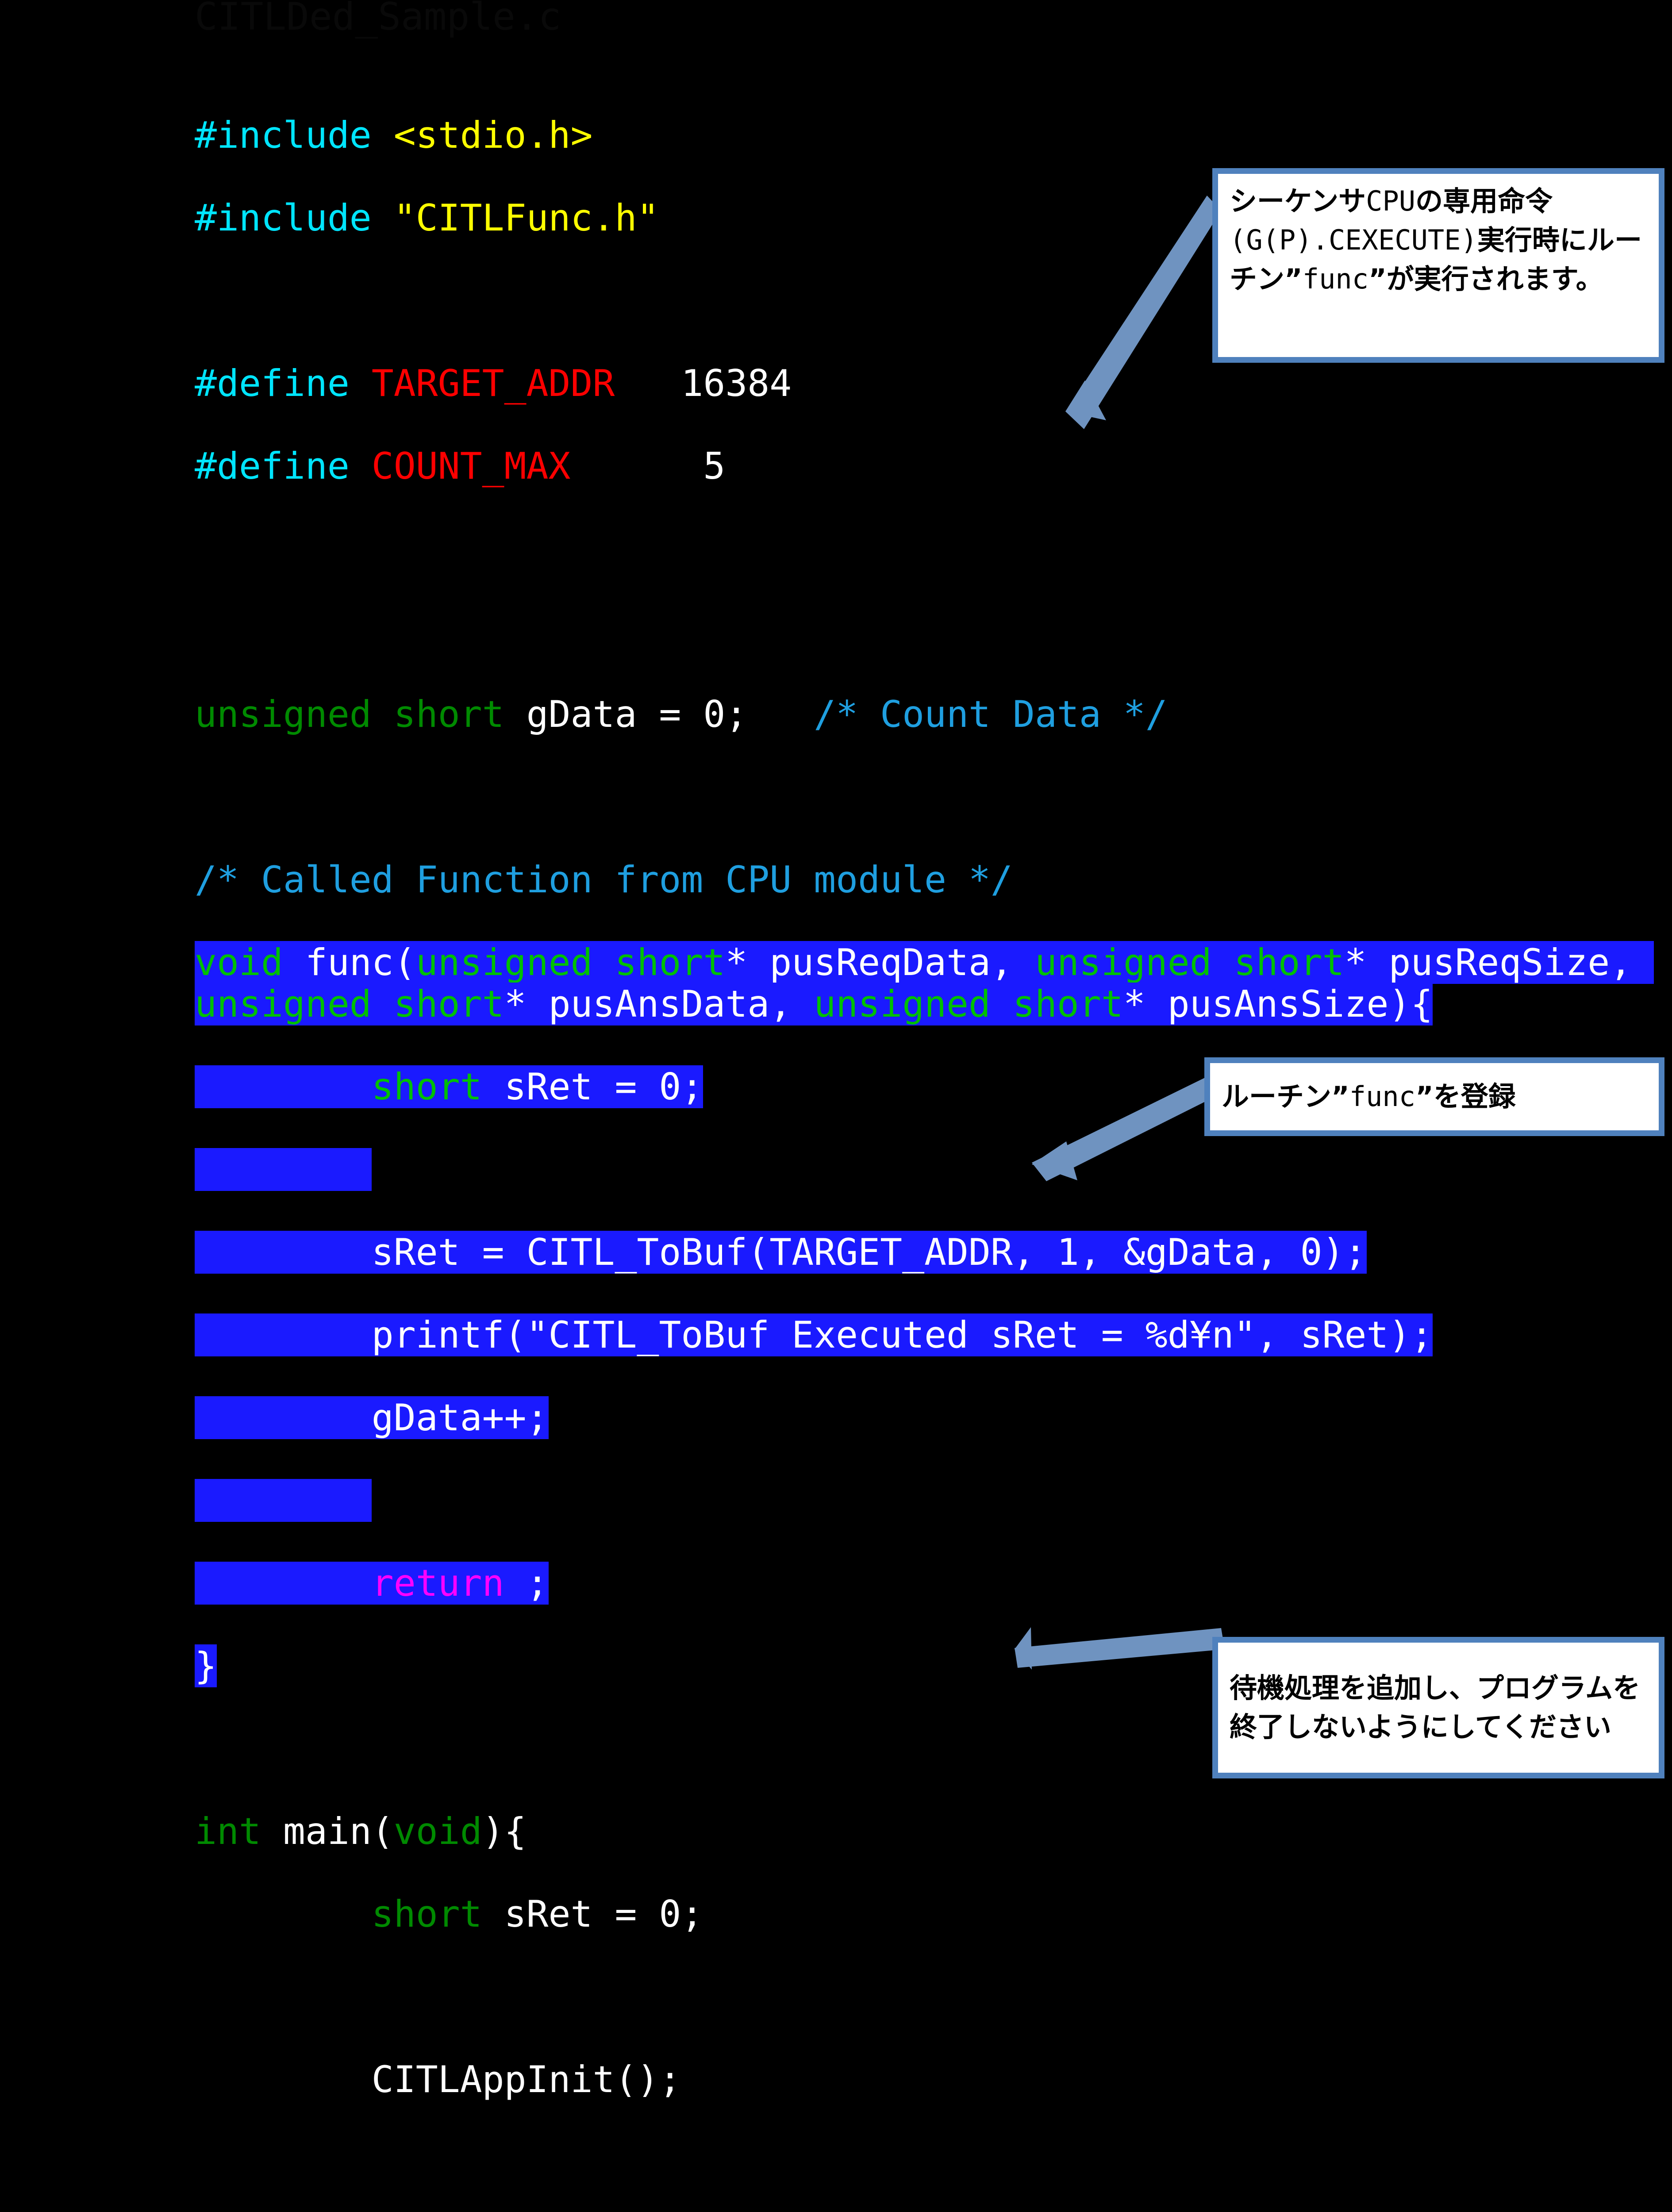 This screenshot has width=1672, height=2212. Describe the element at coordinates (1289, 963) in the screenshot. I see `kw-short-3: short` at that location.